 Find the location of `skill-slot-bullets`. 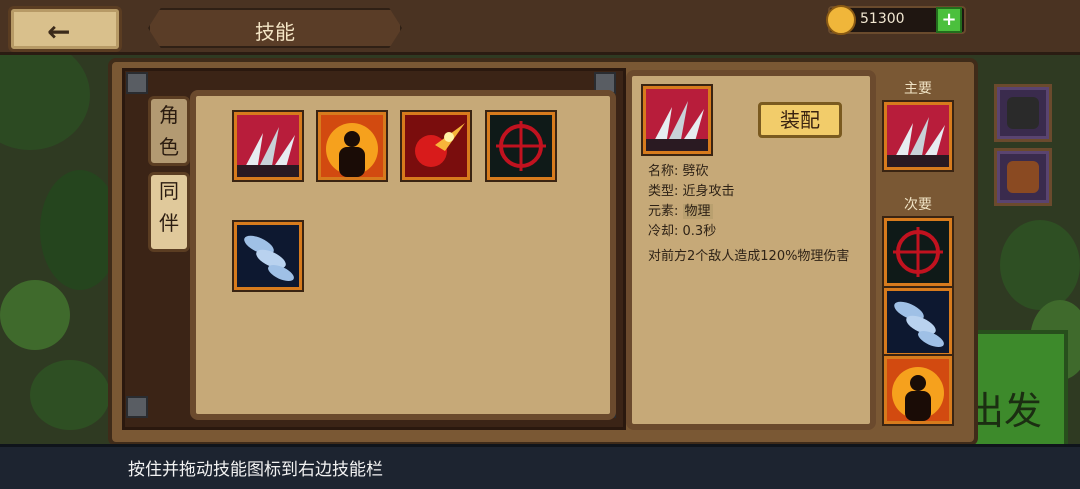

skill-slot-bullets is located at coordinates (268, 256).